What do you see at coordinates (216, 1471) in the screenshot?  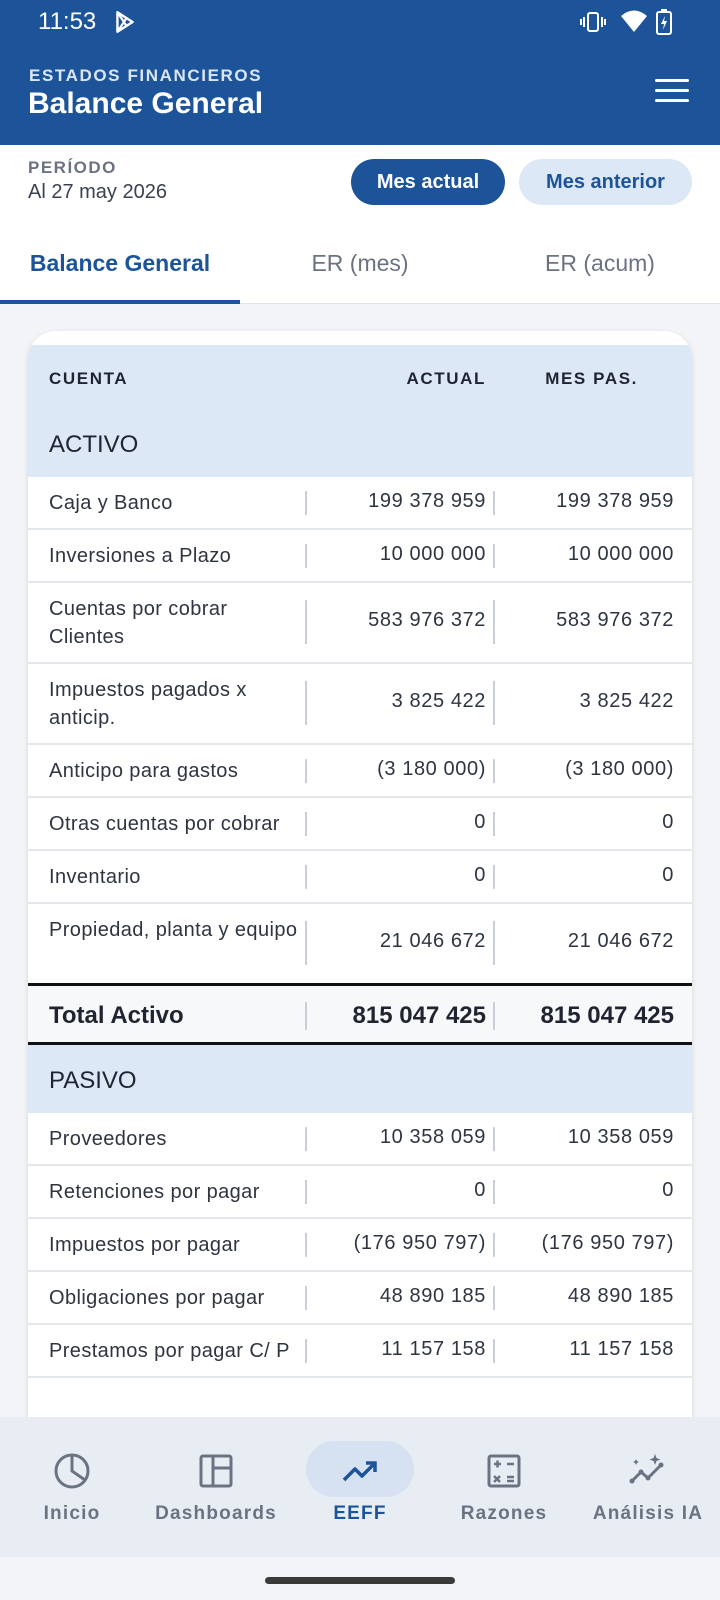 I see `dashboard-layout-icon` at bounding box center [216, 1471].